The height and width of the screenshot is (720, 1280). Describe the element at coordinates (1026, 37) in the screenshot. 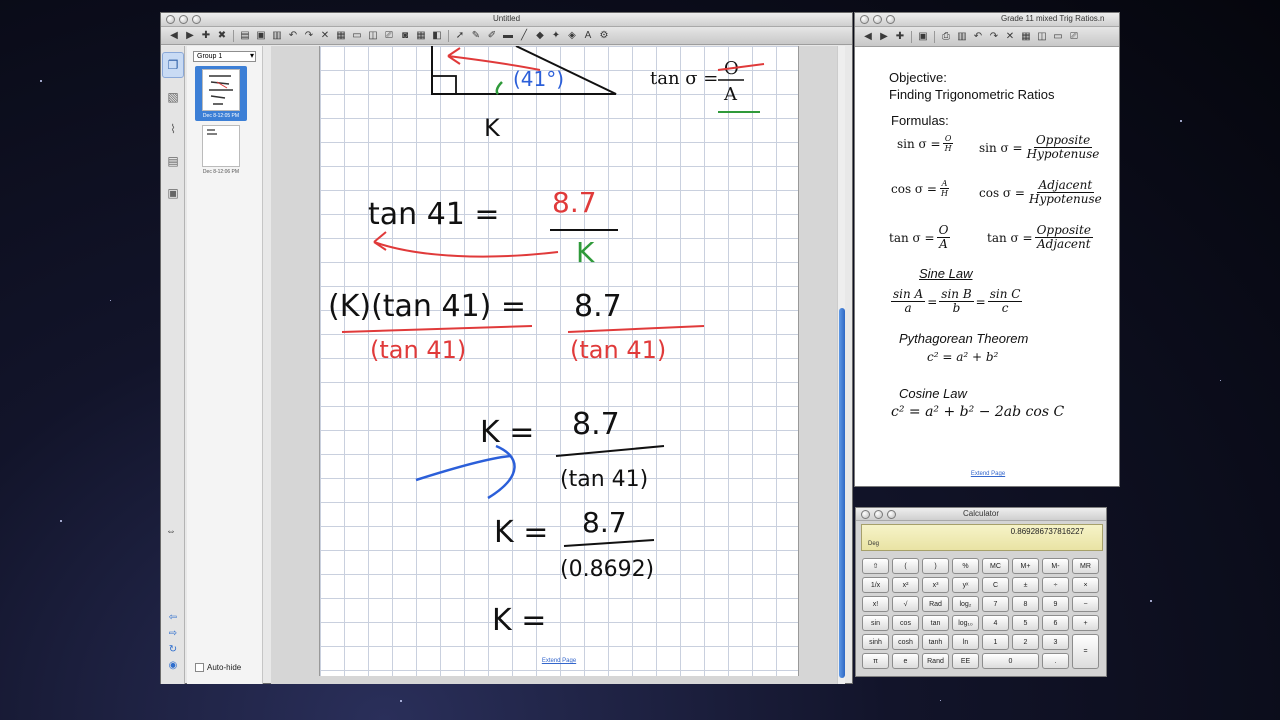

I see `screen-shade-icon: ▦` at that location.